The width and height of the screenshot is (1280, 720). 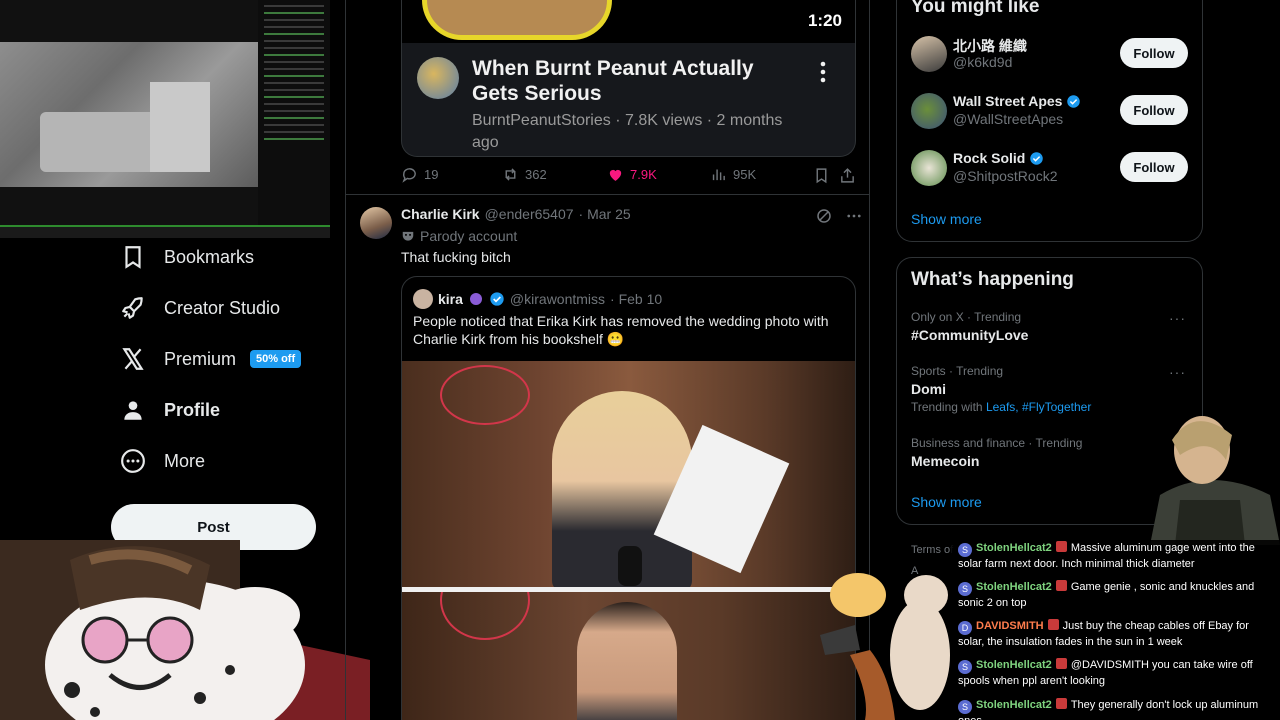 I want to click on quote-author-name: kira, so click(x=450, y=299).